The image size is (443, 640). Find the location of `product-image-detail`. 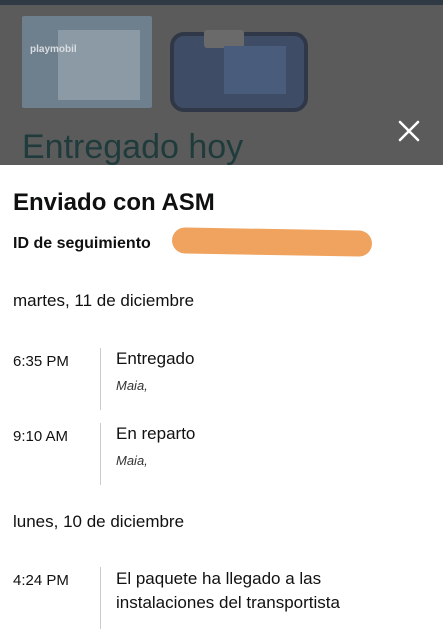

product-image-detail is located at coordinates (99, 65).